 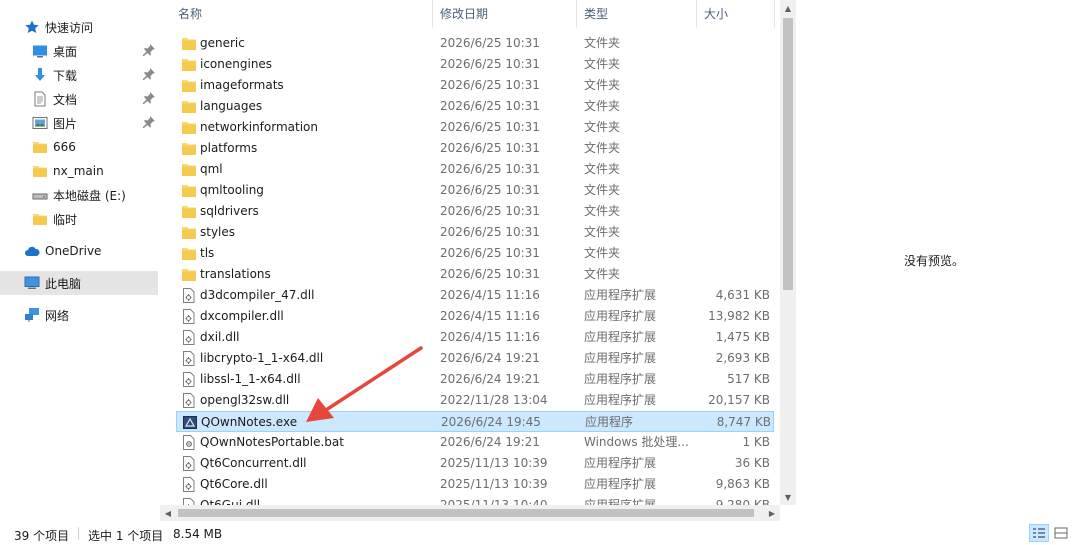 I want to click on file-date: 2026/4/15 11:16, so click(x=490, y=316).